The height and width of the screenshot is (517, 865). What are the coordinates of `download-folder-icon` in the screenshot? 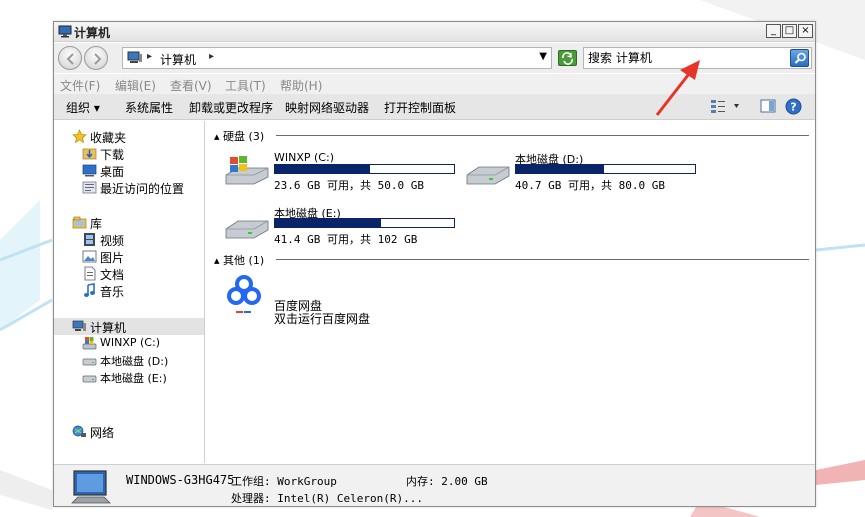 It's located at (89, 154).